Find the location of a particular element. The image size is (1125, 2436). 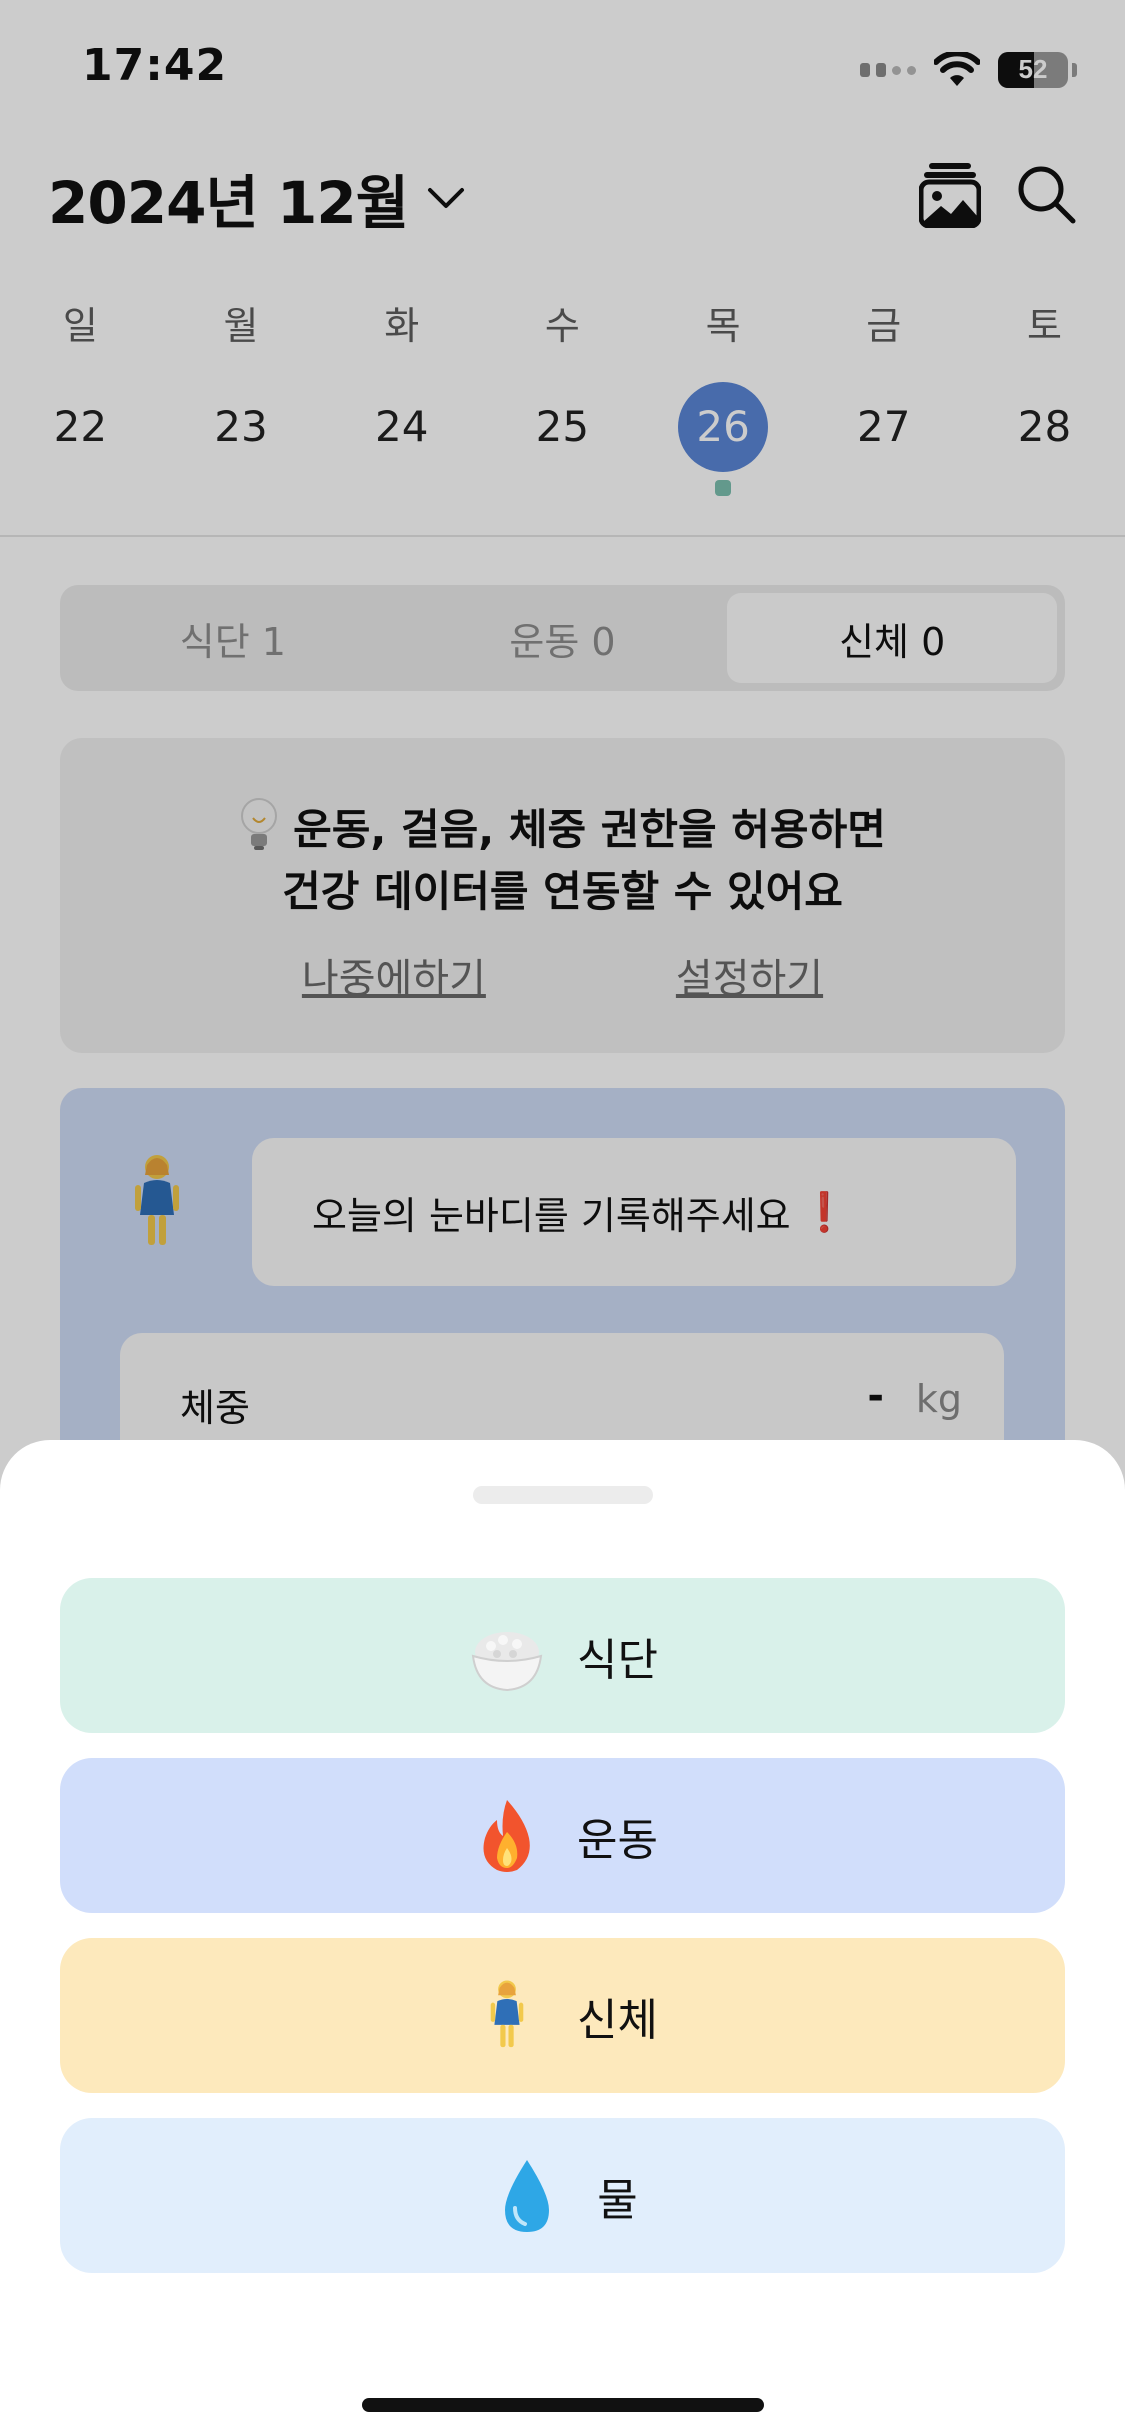

water-option-label: 물 is located at coordinates (617, 2200).